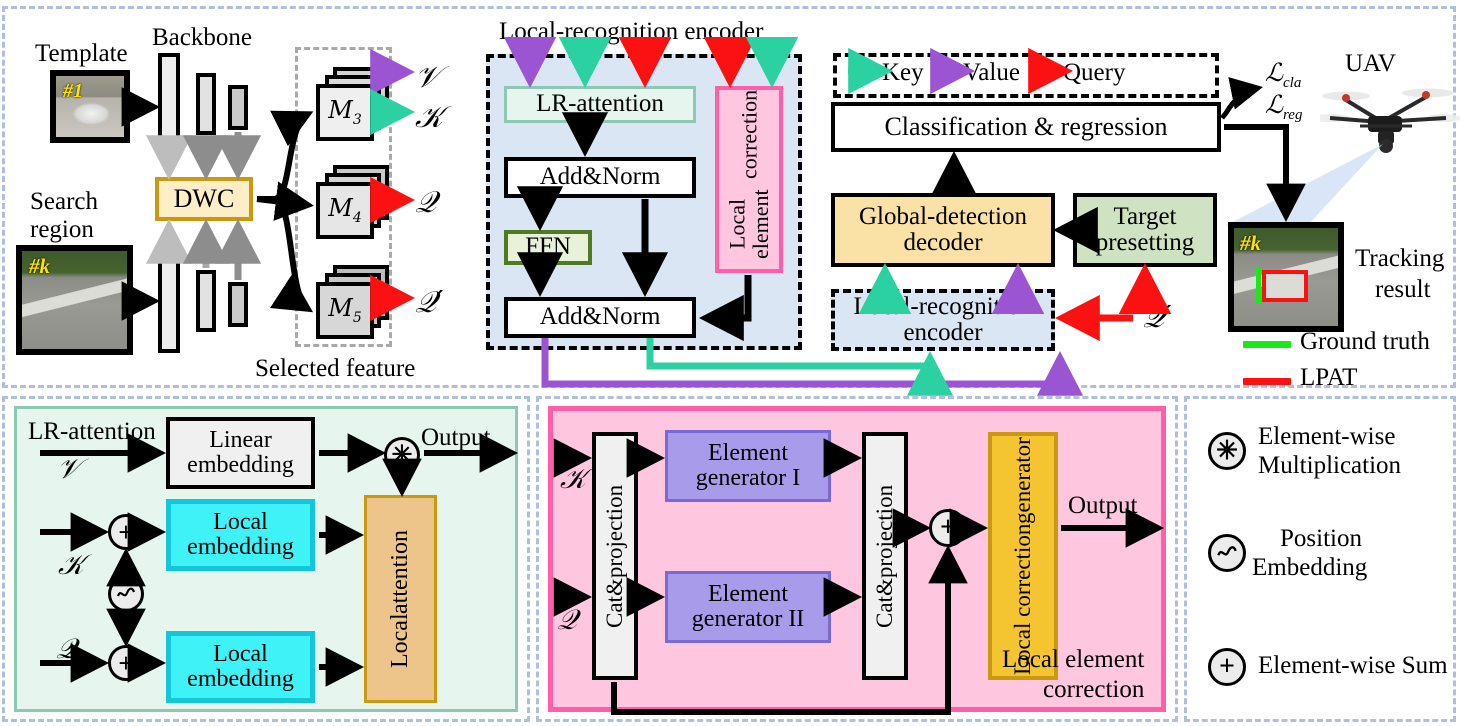  Describe the element at coordinates (427, 77) in the screenshot. I see `tensor-value-symbol: 𝒱` at that location.